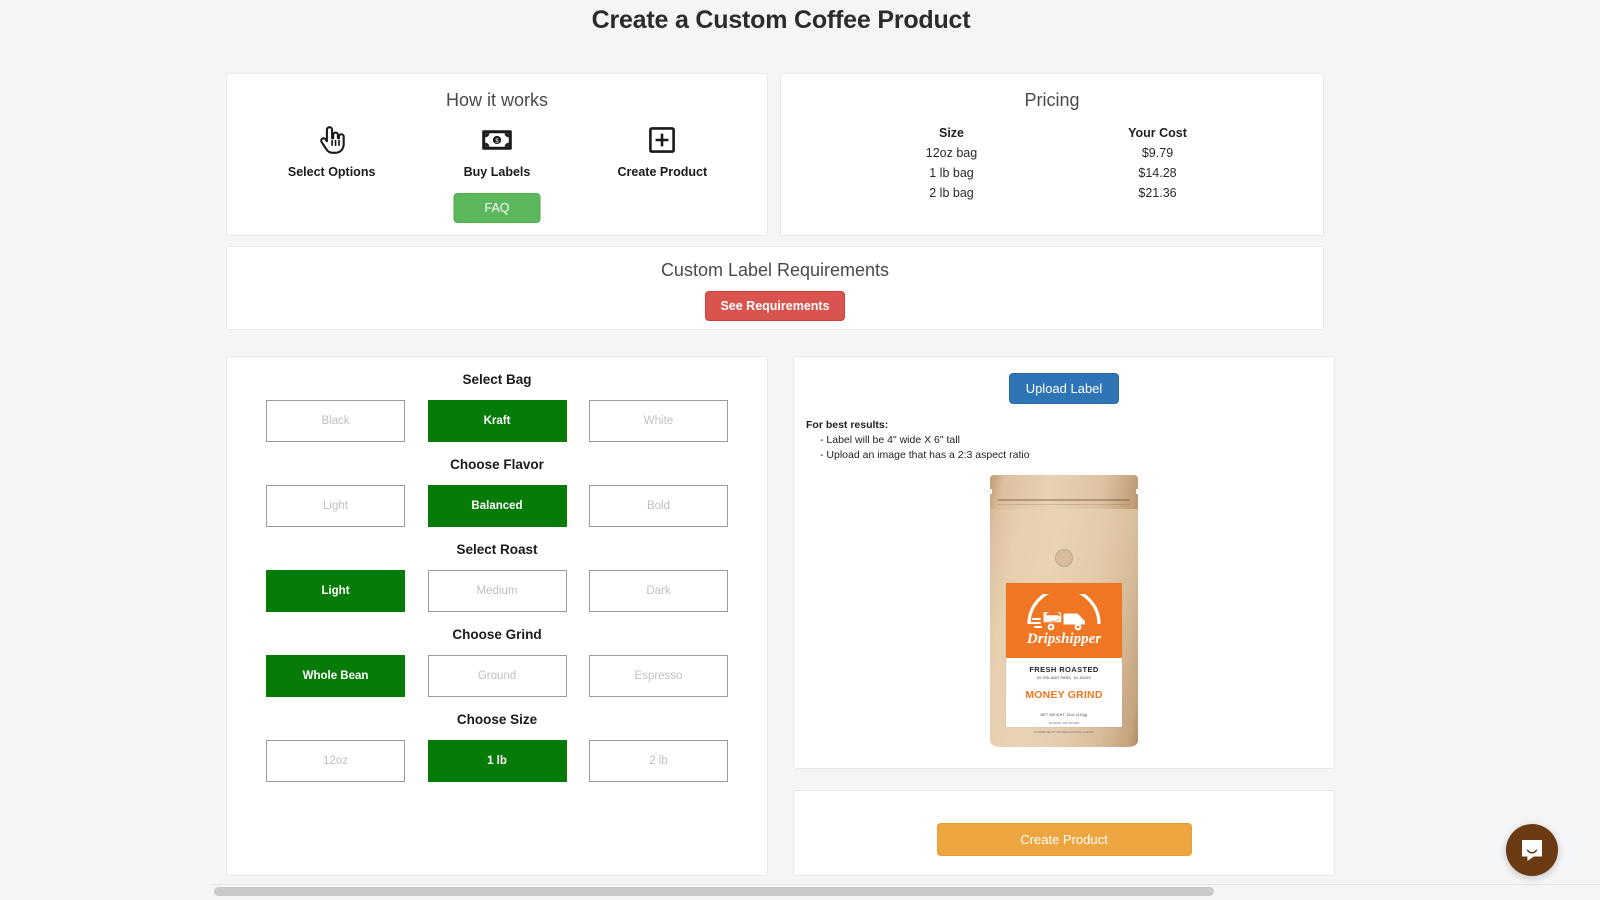  What do you see at coordinates (497, 379) in the screenshot?
I see `group-title-bag: Select Bag` at bounding box center [497, 379].